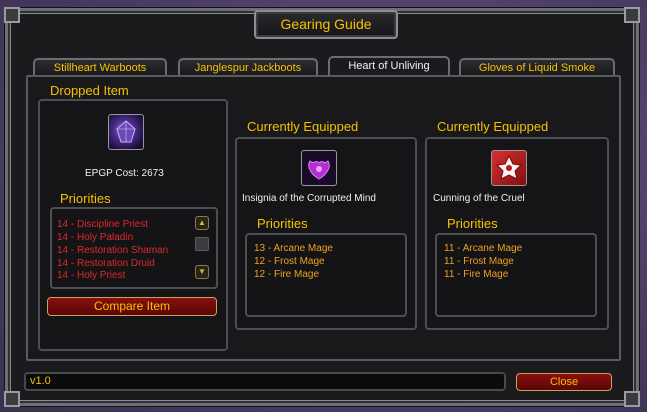 The image size is (647, 412). What do you see at coordinates (95, 237) in the screenshot?
I see `list-item: 14 - Holy Paladin` at bounding box center [95, 237].